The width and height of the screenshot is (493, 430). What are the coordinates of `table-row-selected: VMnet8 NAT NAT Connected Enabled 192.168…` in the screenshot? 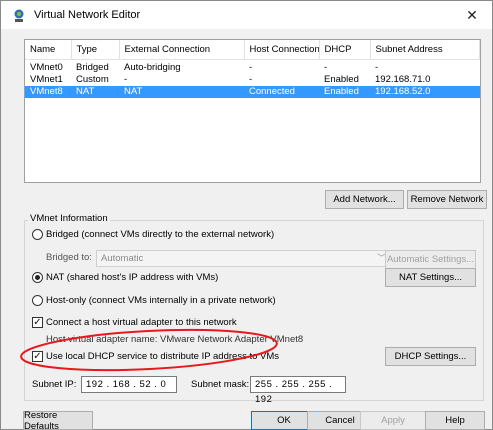 It's located at (252, 92).